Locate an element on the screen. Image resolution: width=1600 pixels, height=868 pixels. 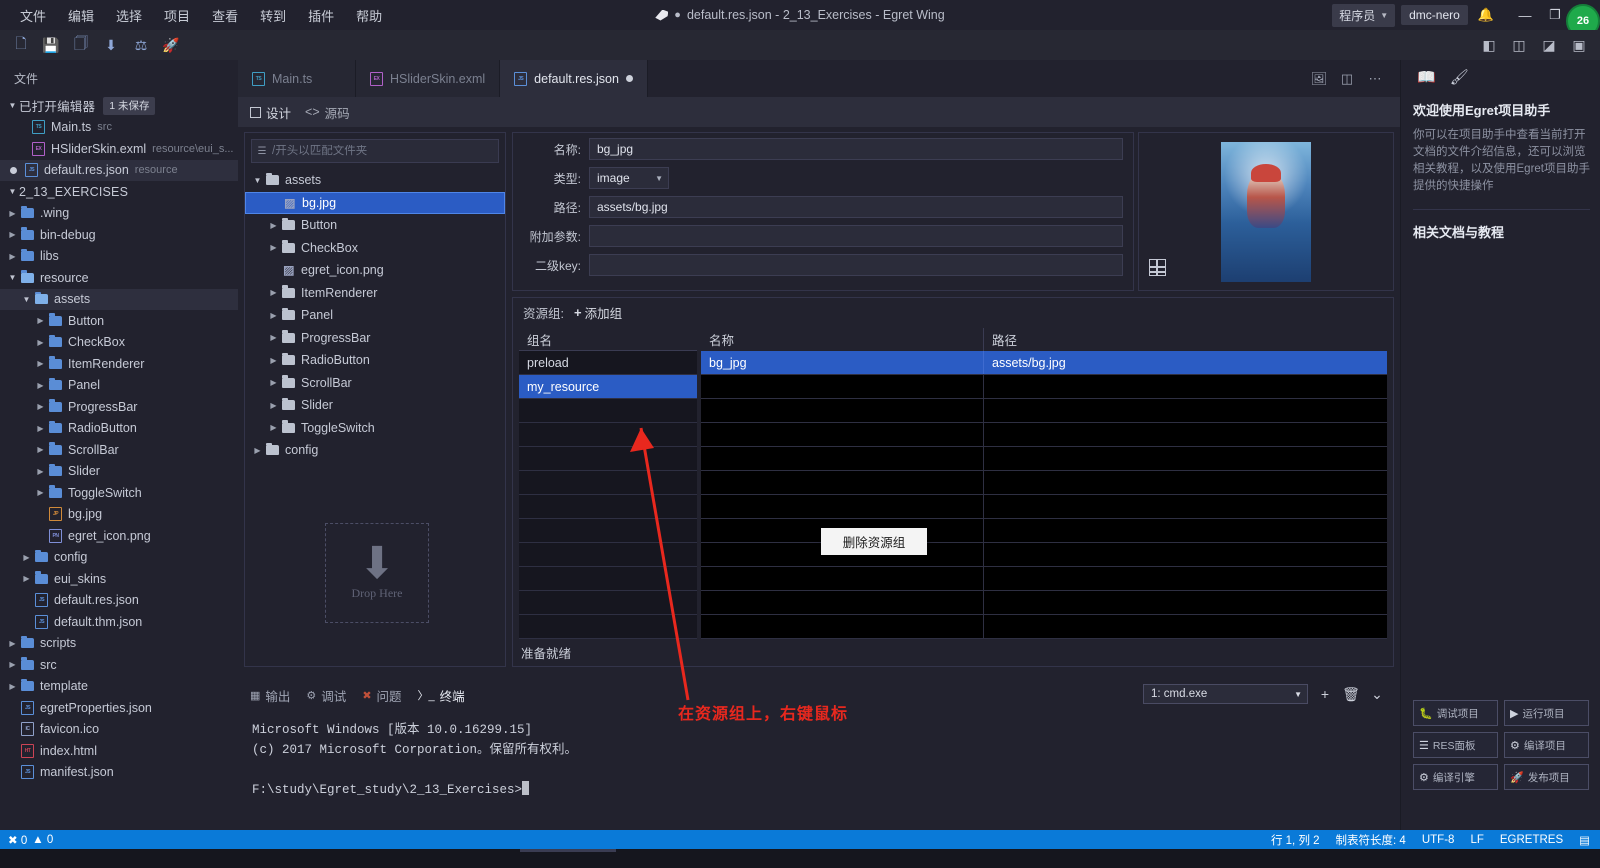
feedback-icon: ▤ is located at coordinates (1584, 840).